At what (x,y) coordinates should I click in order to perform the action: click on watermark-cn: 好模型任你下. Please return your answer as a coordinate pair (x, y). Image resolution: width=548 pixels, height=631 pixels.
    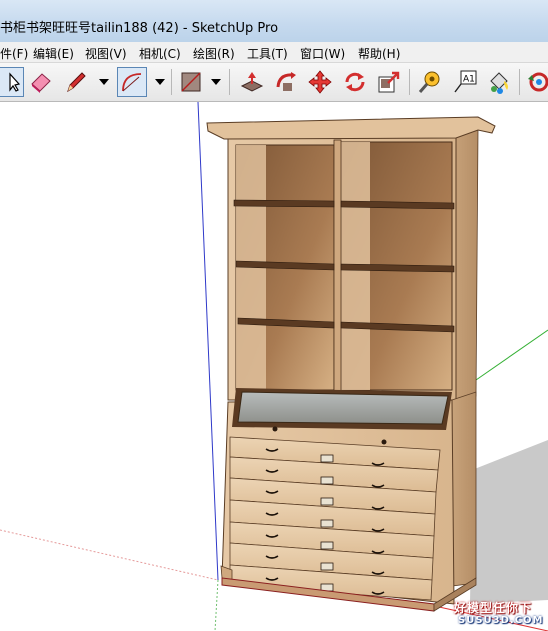
    Looking at the image, I should click on (493, 608).